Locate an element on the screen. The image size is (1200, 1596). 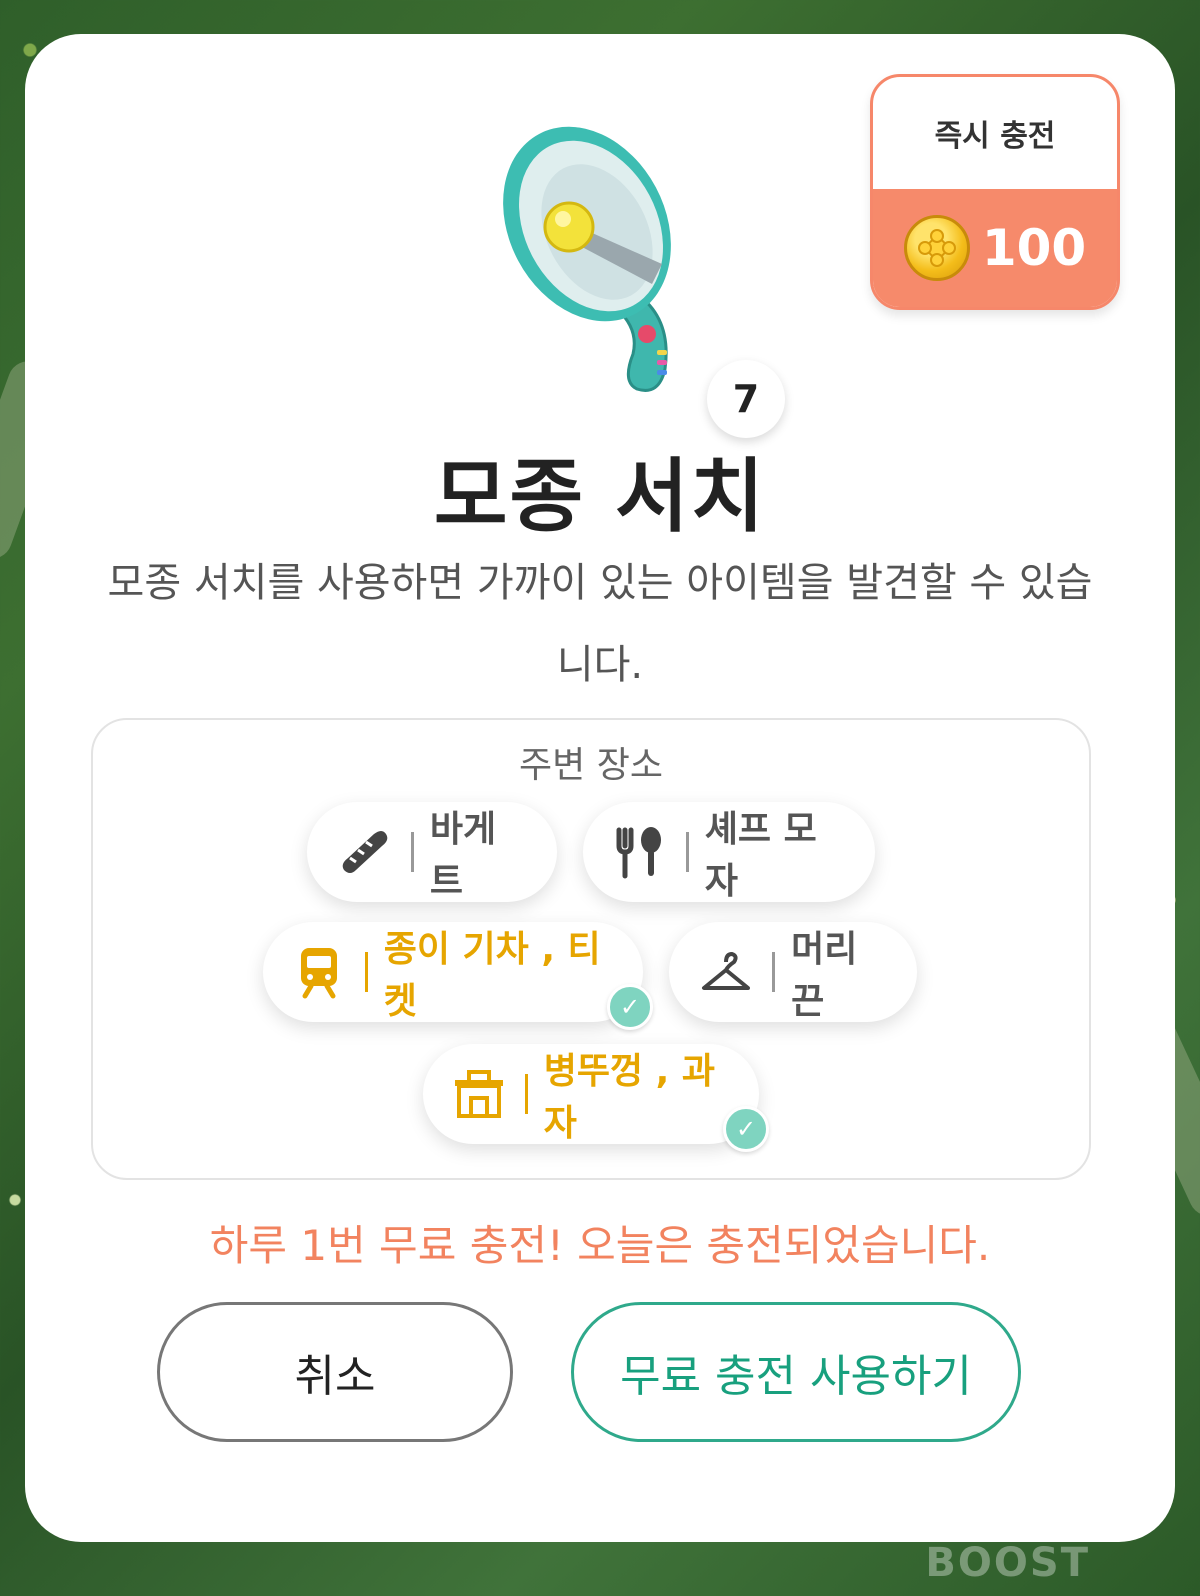
recharge-price-value: 100 is located at coordinates (1034, 248).